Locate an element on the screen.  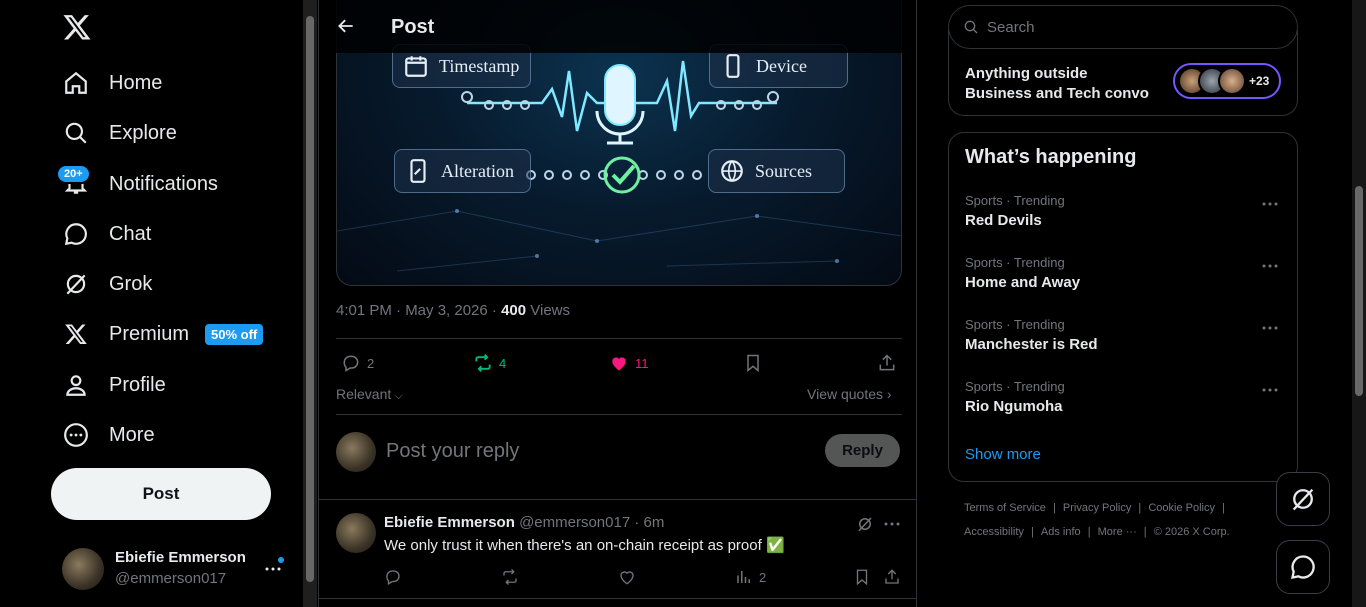
person-icon is located at coordinates (76, 385).